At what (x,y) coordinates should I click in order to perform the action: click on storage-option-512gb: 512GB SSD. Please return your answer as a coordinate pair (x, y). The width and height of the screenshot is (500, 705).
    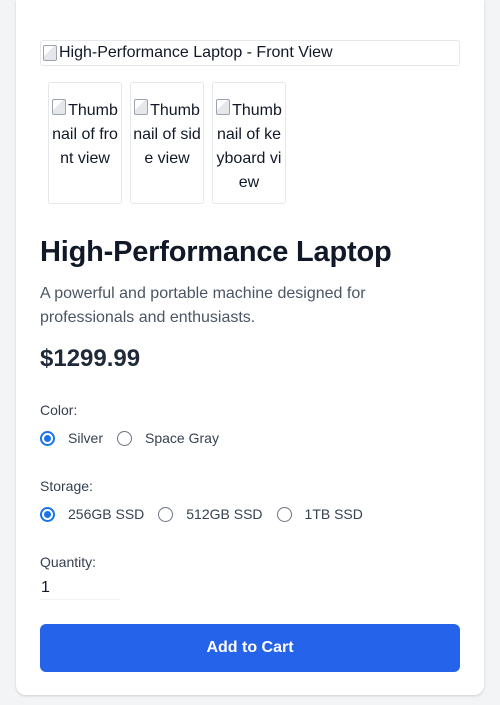
    Looking at the image, I should click on (210, 514).